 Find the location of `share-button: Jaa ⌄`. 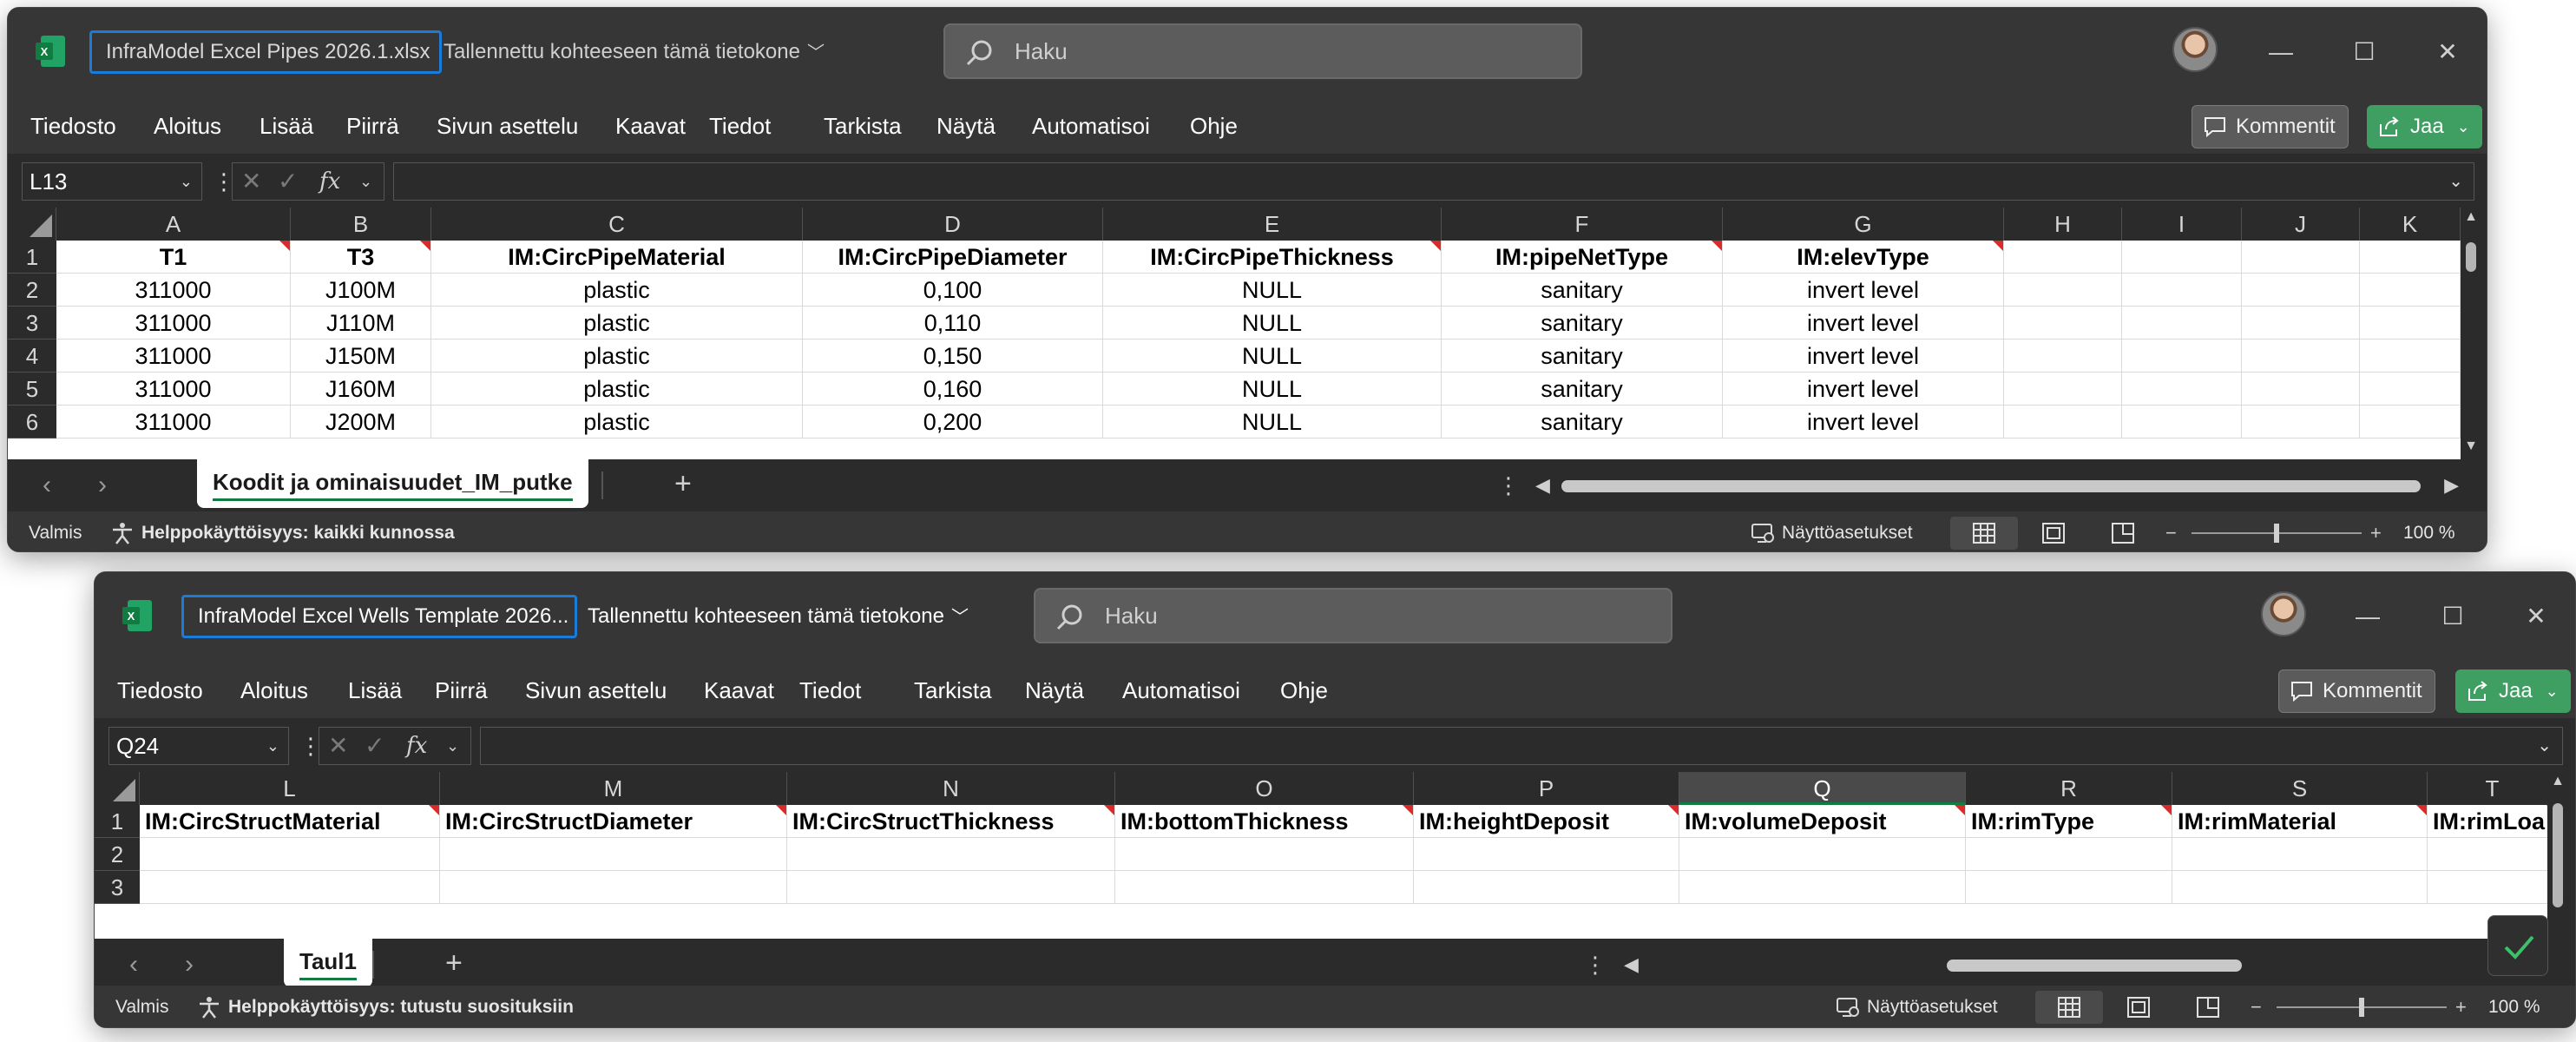

share-button: Jaa ⌄ is located at coordinates (2513, 691).